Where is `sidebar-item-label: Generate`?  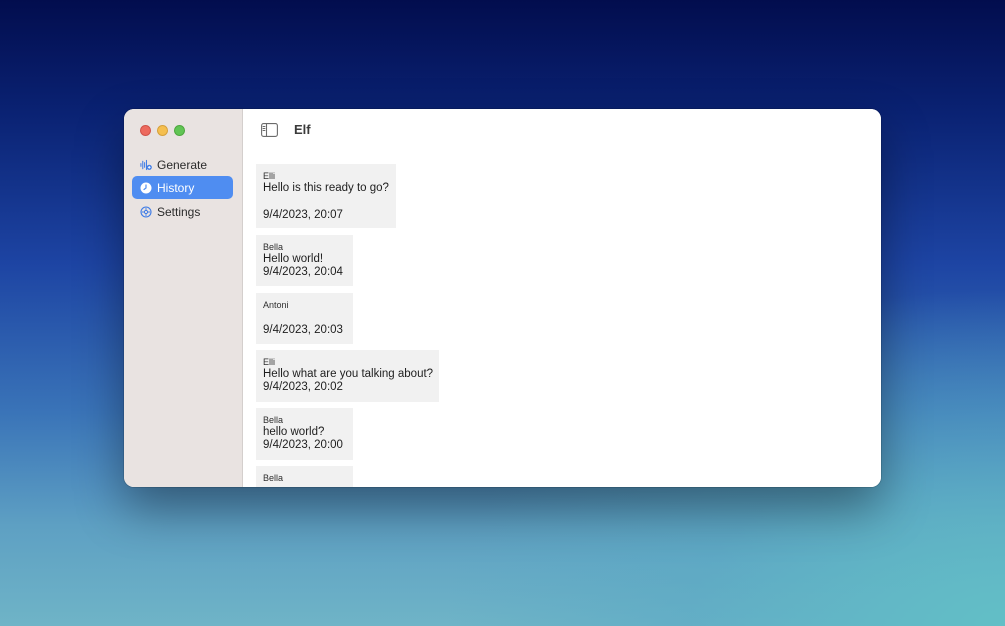 sidebar-item-label: Generate is located at coordinates (182, 164).